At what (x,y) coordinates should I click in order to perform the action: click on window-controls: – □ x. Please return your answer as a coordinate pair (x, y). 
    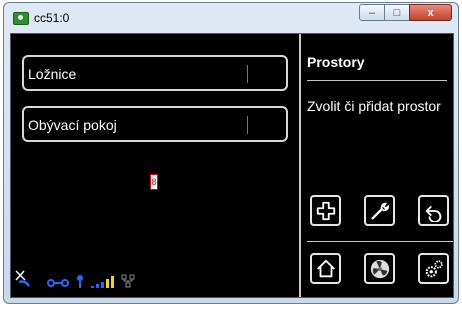
    Looking at the image, I should click on (405, 12).